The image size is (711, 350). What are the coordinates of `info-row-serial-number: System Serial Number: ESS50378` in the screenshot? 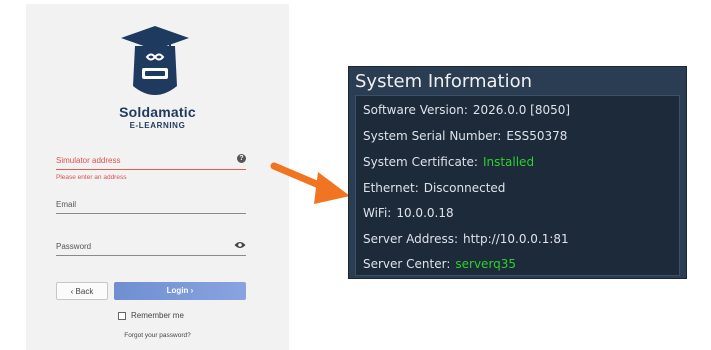 It's located at (465, 136).